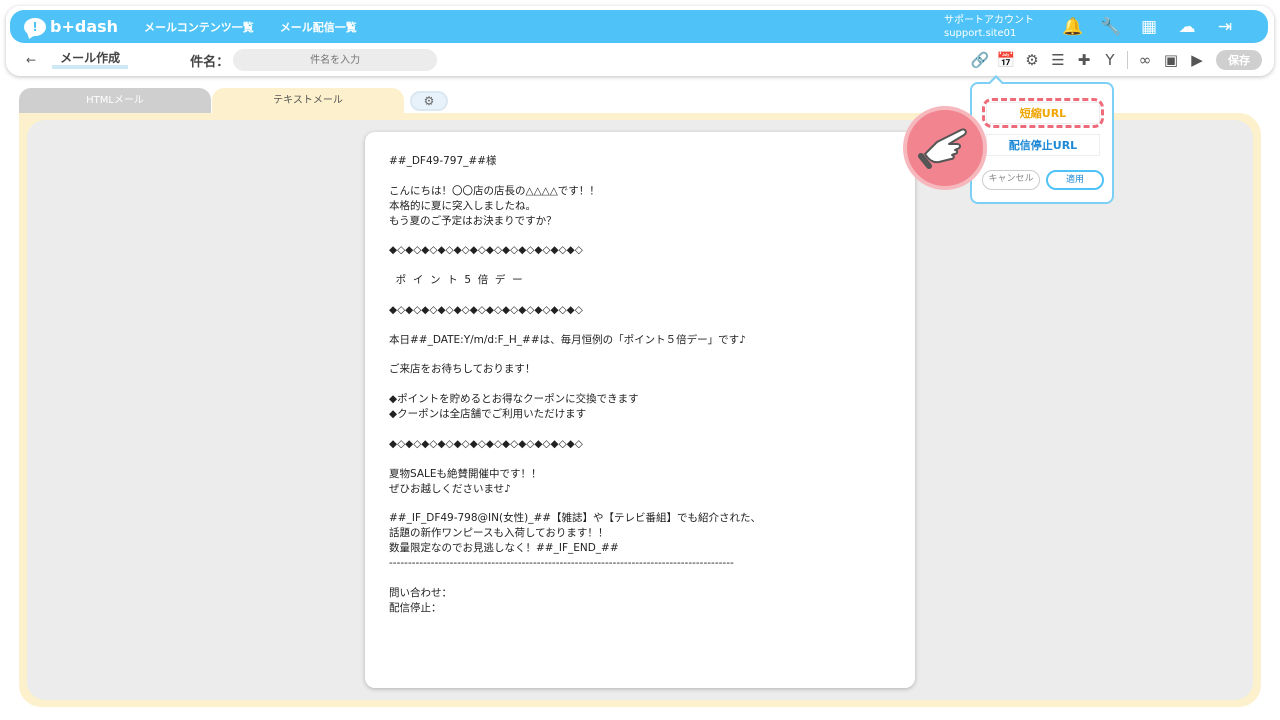  I want to click on subject-label: 件名：, so click(210, 62).